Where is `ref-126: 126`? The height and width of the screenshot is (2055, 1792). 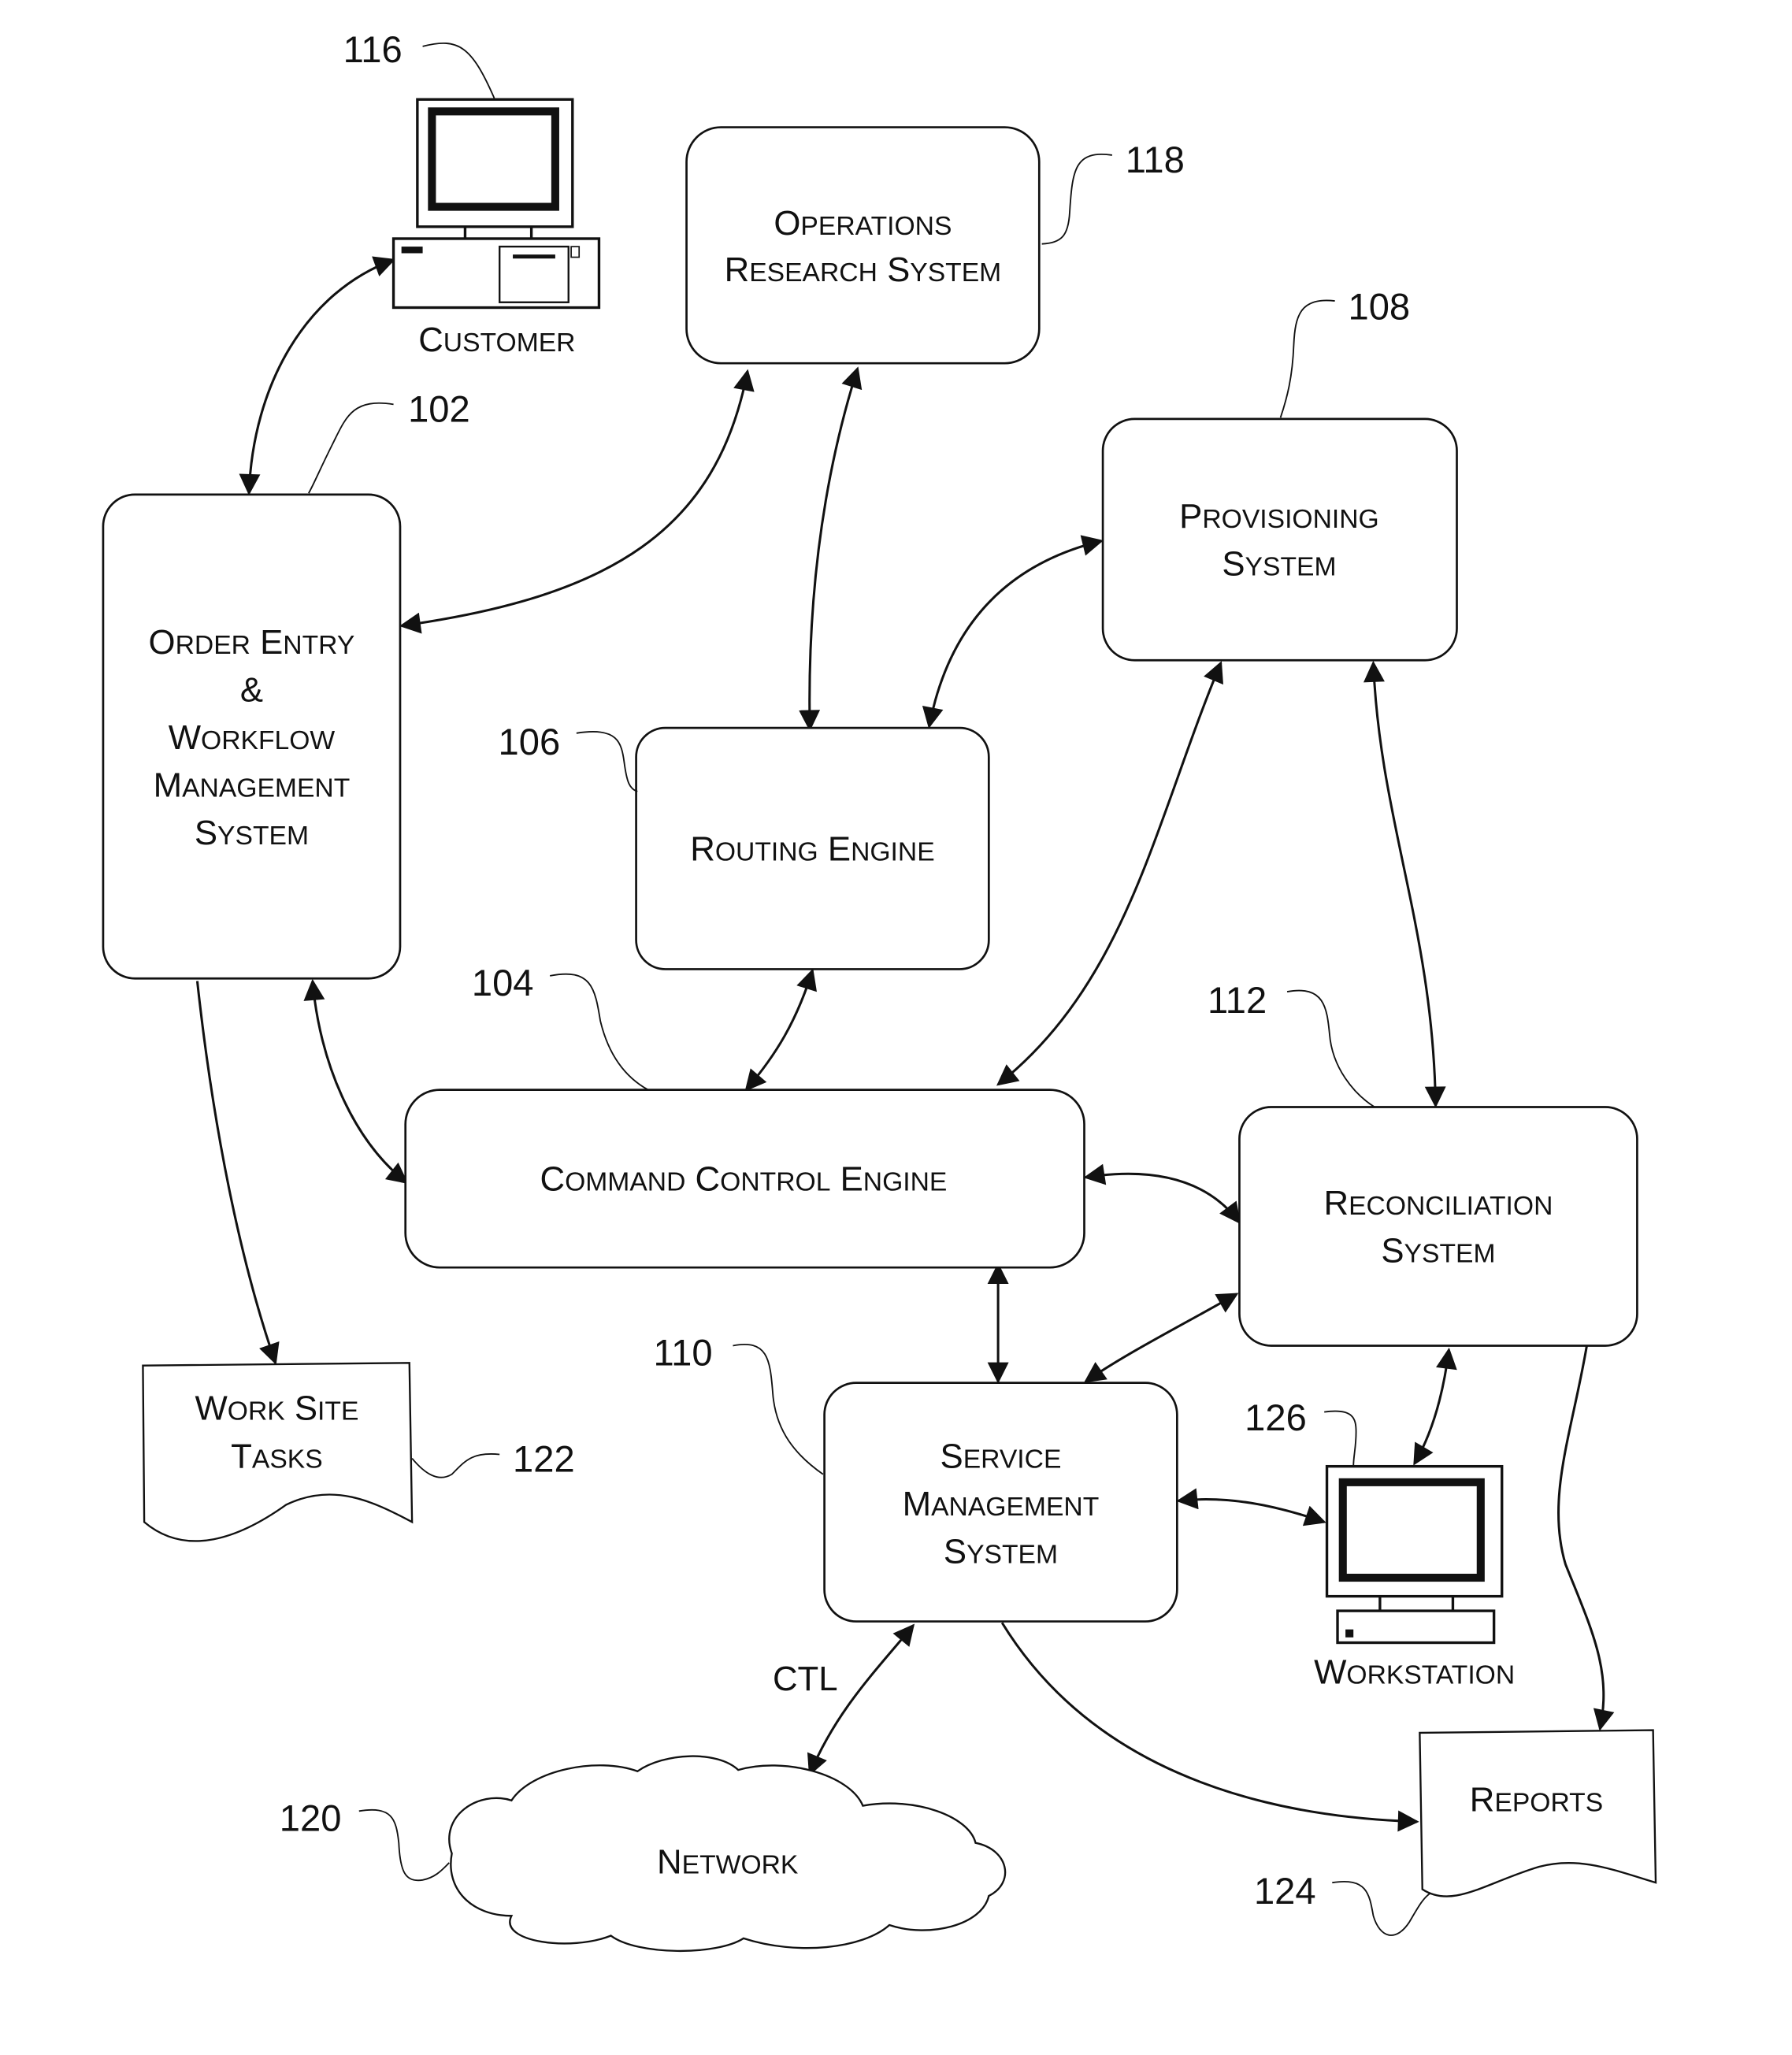
ref-126: 126 is located at coordinates (1276, 1417).